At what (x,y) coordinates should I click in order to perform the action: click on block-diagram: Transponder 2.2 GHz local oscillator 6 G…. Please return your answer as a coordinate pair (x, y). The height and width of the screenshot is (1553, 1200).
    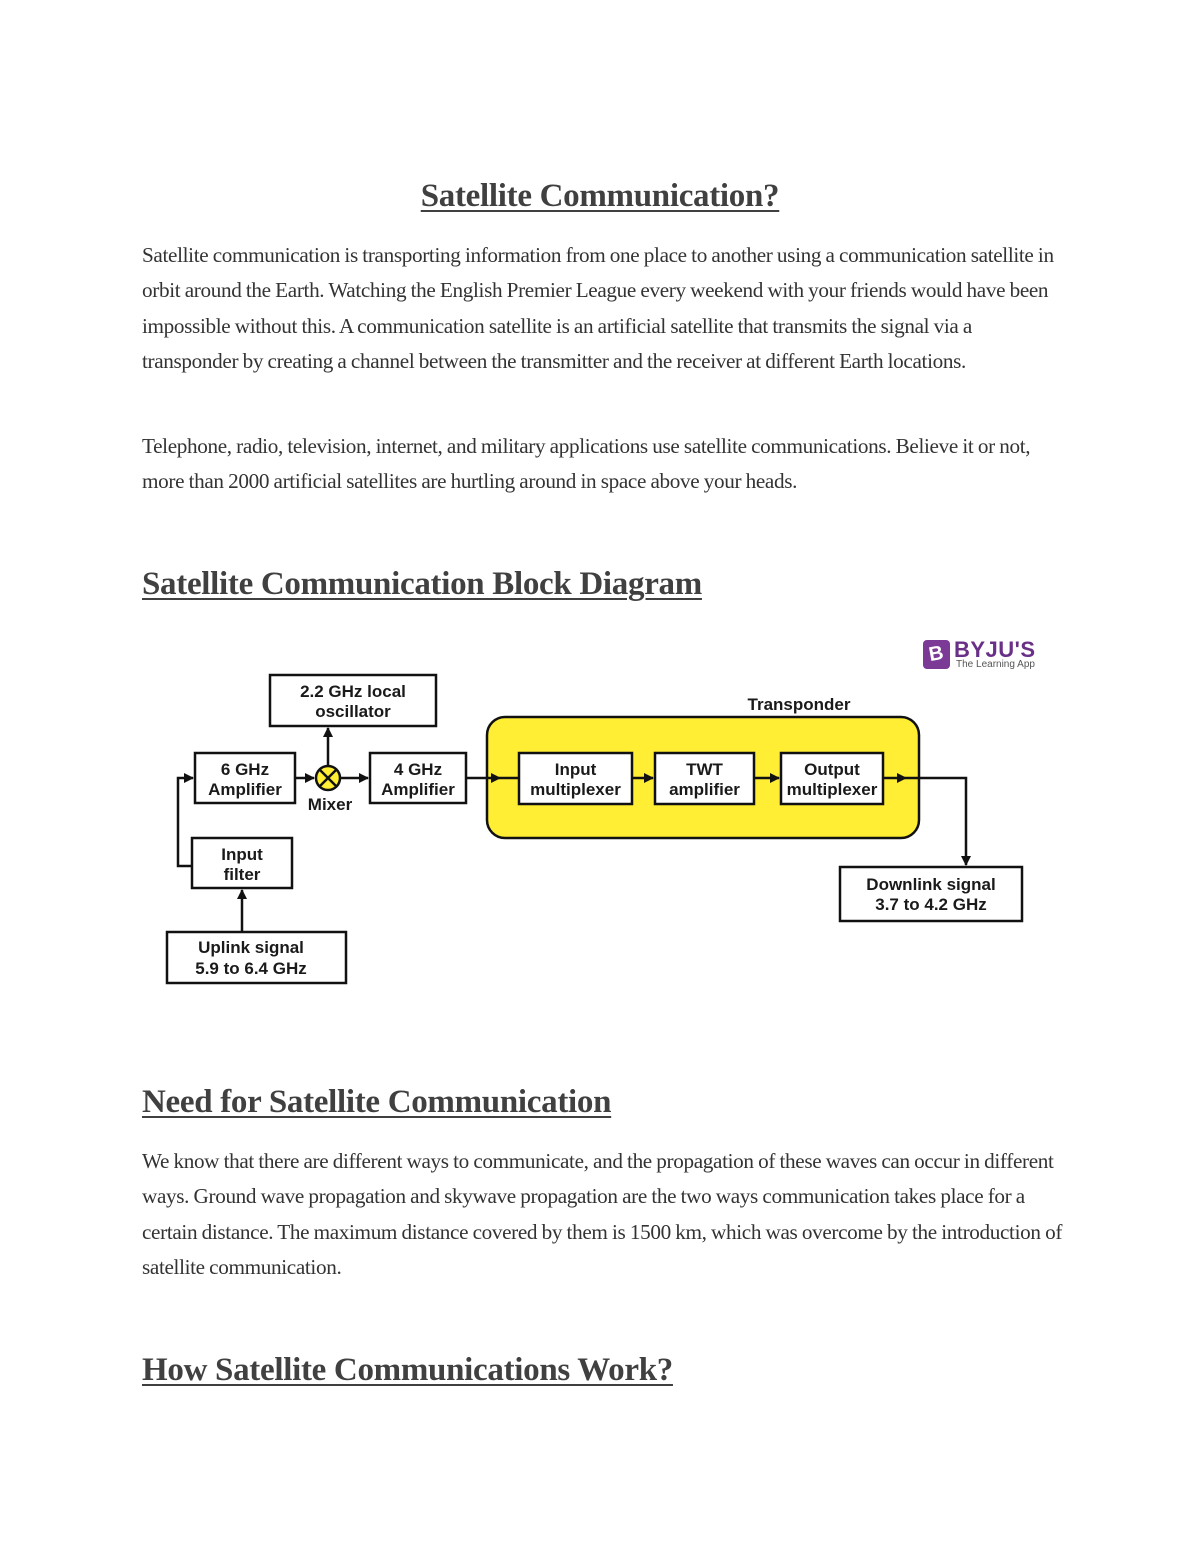
    Looking at the image, I should click on (594, 829).